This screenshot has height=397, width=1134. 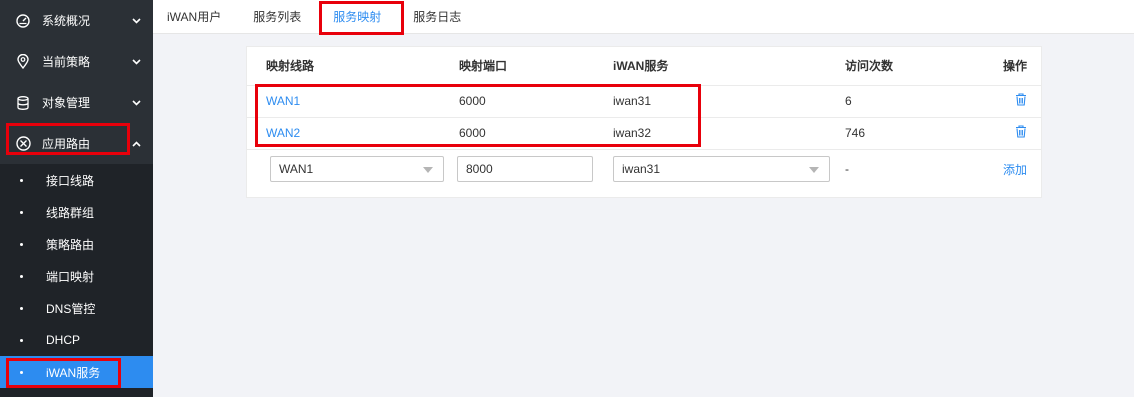 I want to click on sidebar-item-overview: 系统概况, so click(x=76, y=20).